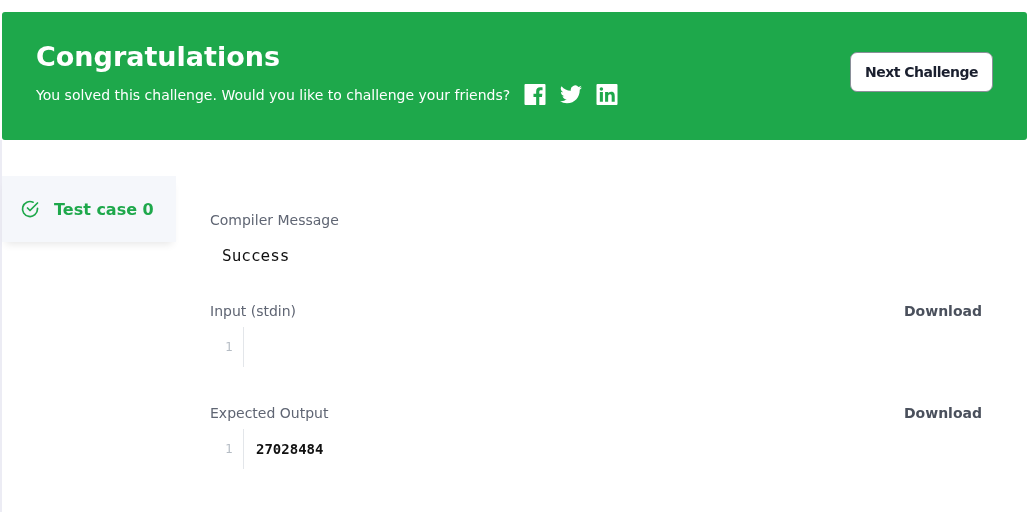  I want to click on facebook-icon, so click(535, 94).